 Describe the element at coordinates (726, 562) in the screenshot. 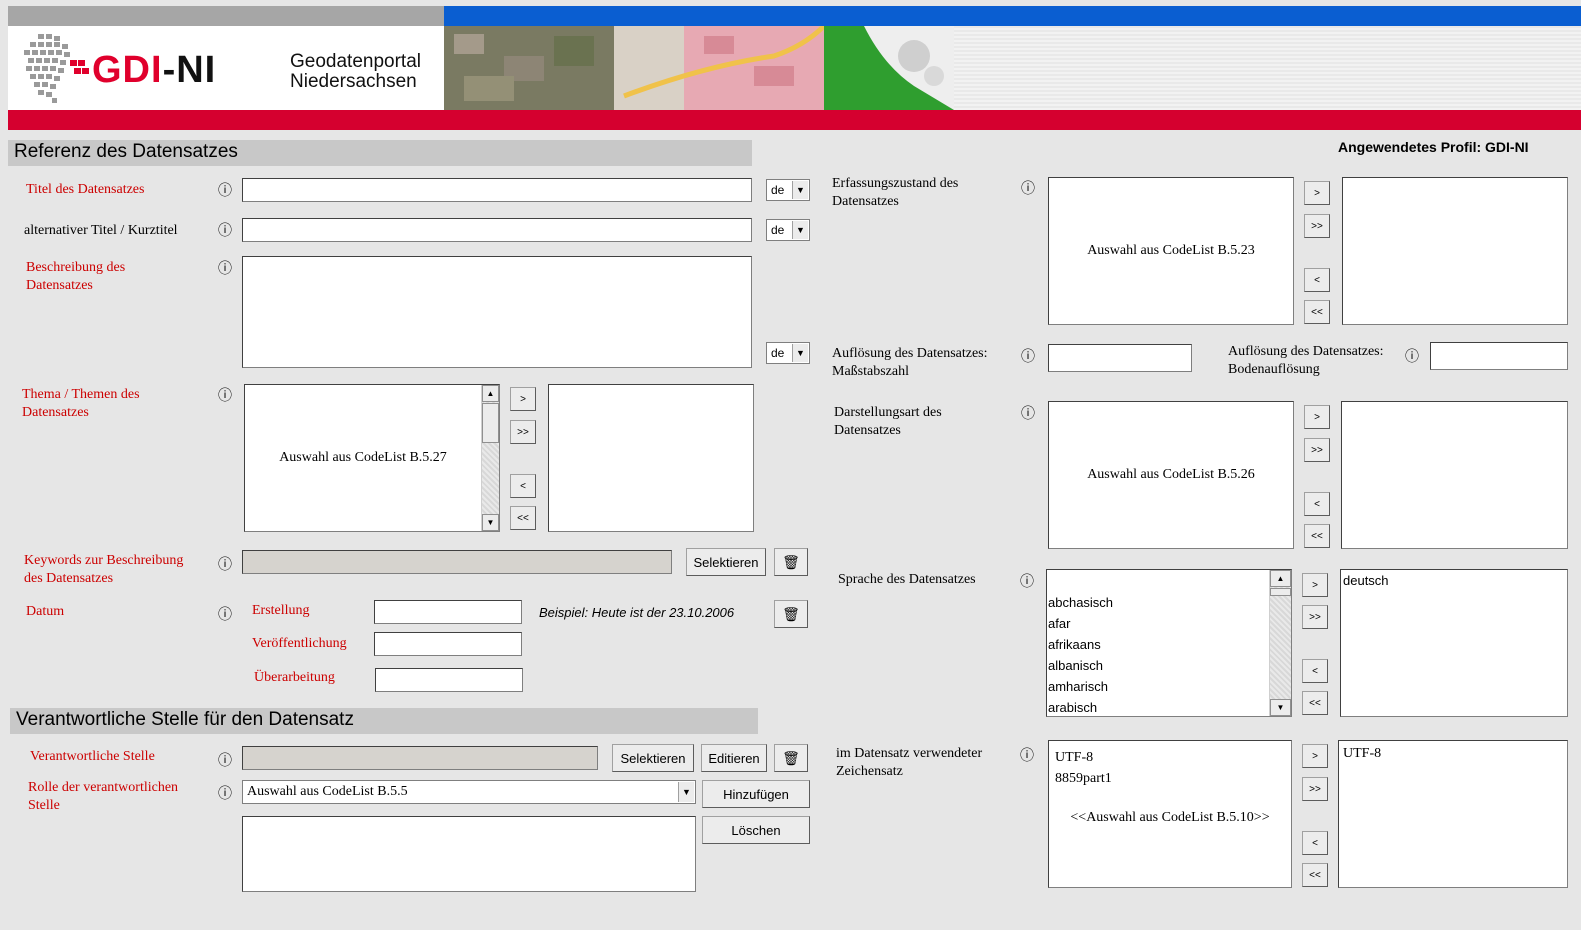

I see `keywords-selektieren-button: Selektieren` at that location.